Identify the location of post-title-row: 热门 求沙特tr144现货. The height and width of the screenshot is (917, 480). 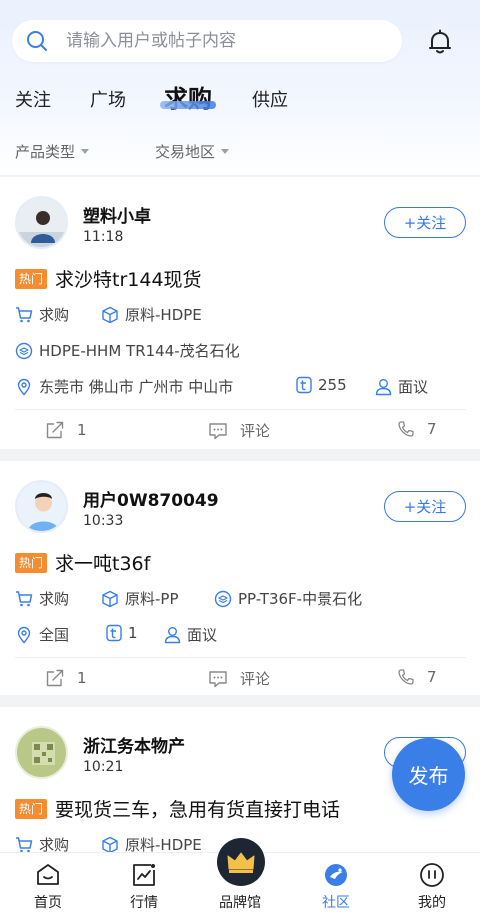
(108, 278).